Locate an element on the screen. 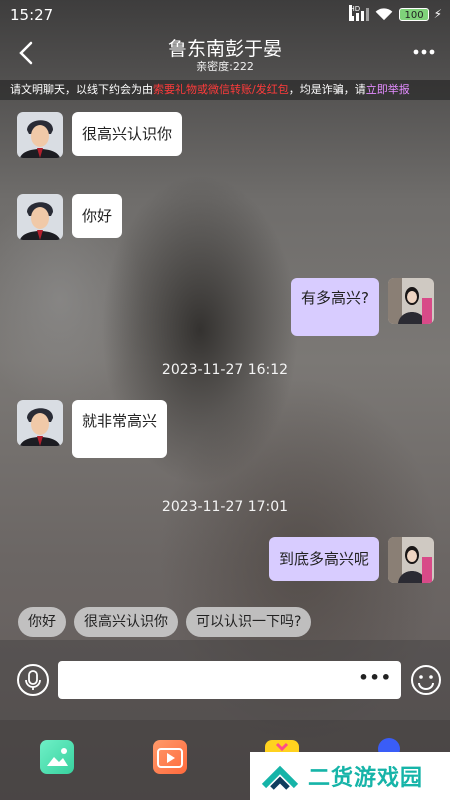 Image resolution: width=450 pixels, height=800 pixels. message-timestamp: 2023-11-27 16:12 is located at coordinates (225, 370).